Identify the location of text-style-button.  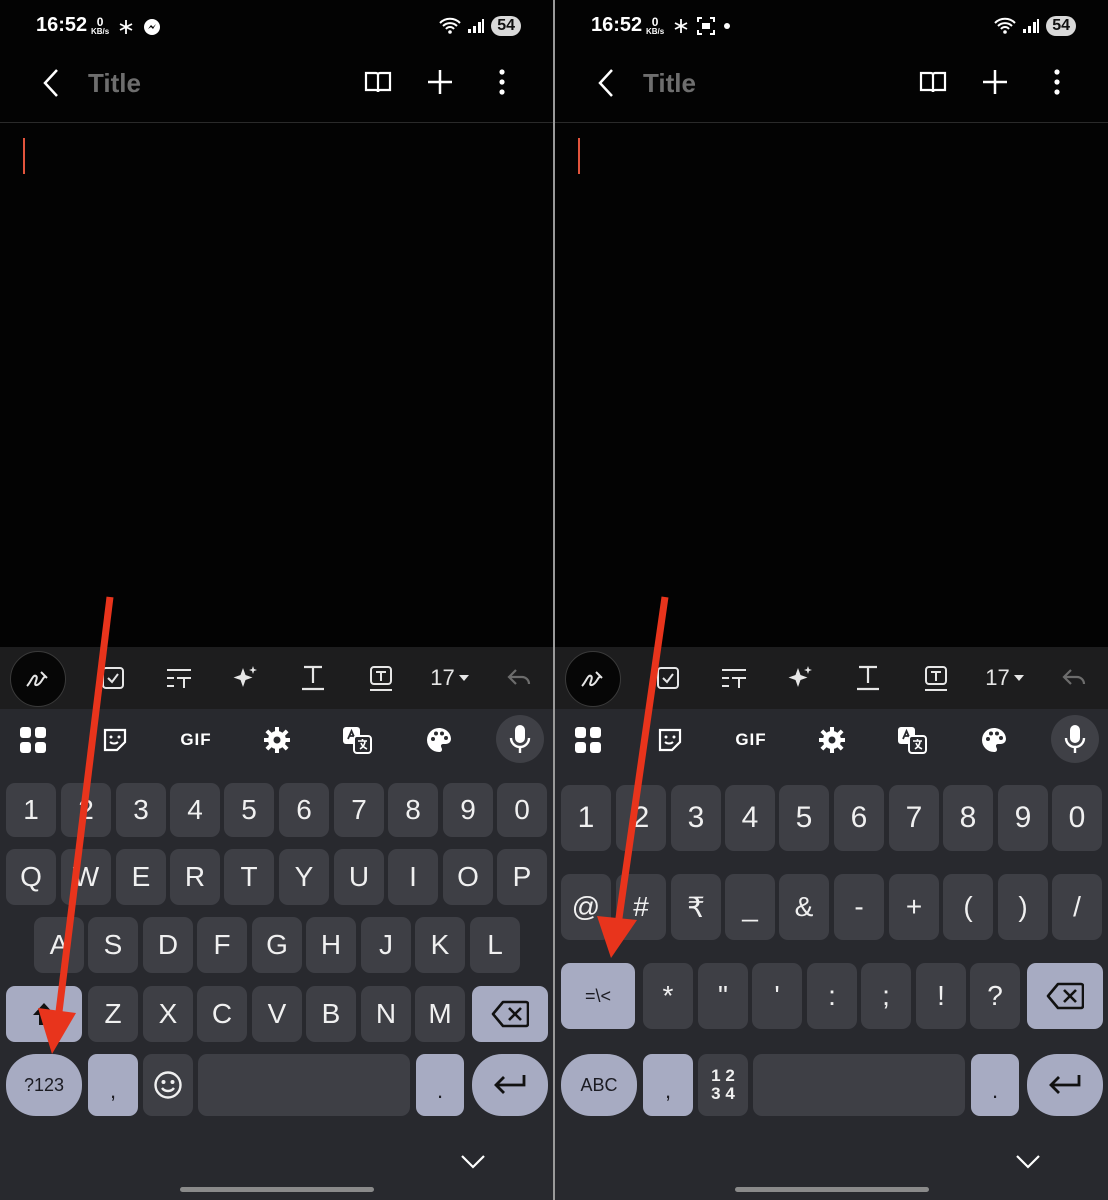
(179, 678).